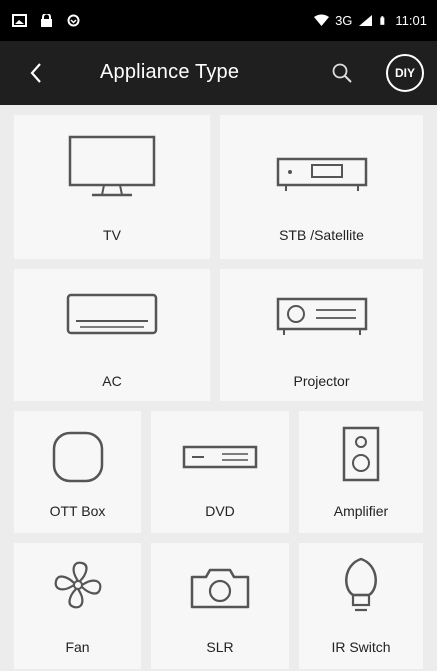  I want to click on appliance-label: SLR, so click(220, 647).